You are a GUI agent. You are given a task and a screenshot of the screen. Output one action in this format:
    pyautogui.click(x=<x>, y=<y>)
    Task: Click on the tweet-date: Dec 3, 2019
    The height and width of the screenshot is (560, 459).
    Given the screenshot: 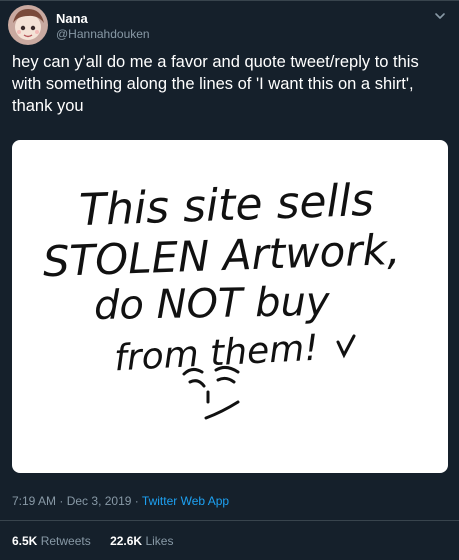 What is the action you would take?
    pyautogui.click(x=99, y=501)
    